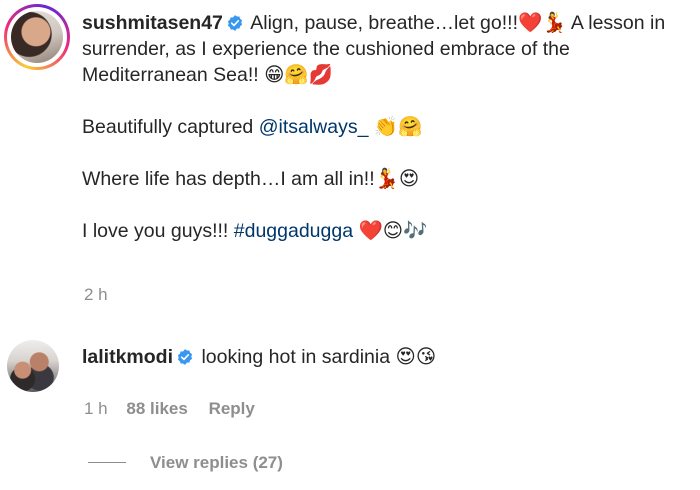  I want to click on avatar-border, so click(37, 37).